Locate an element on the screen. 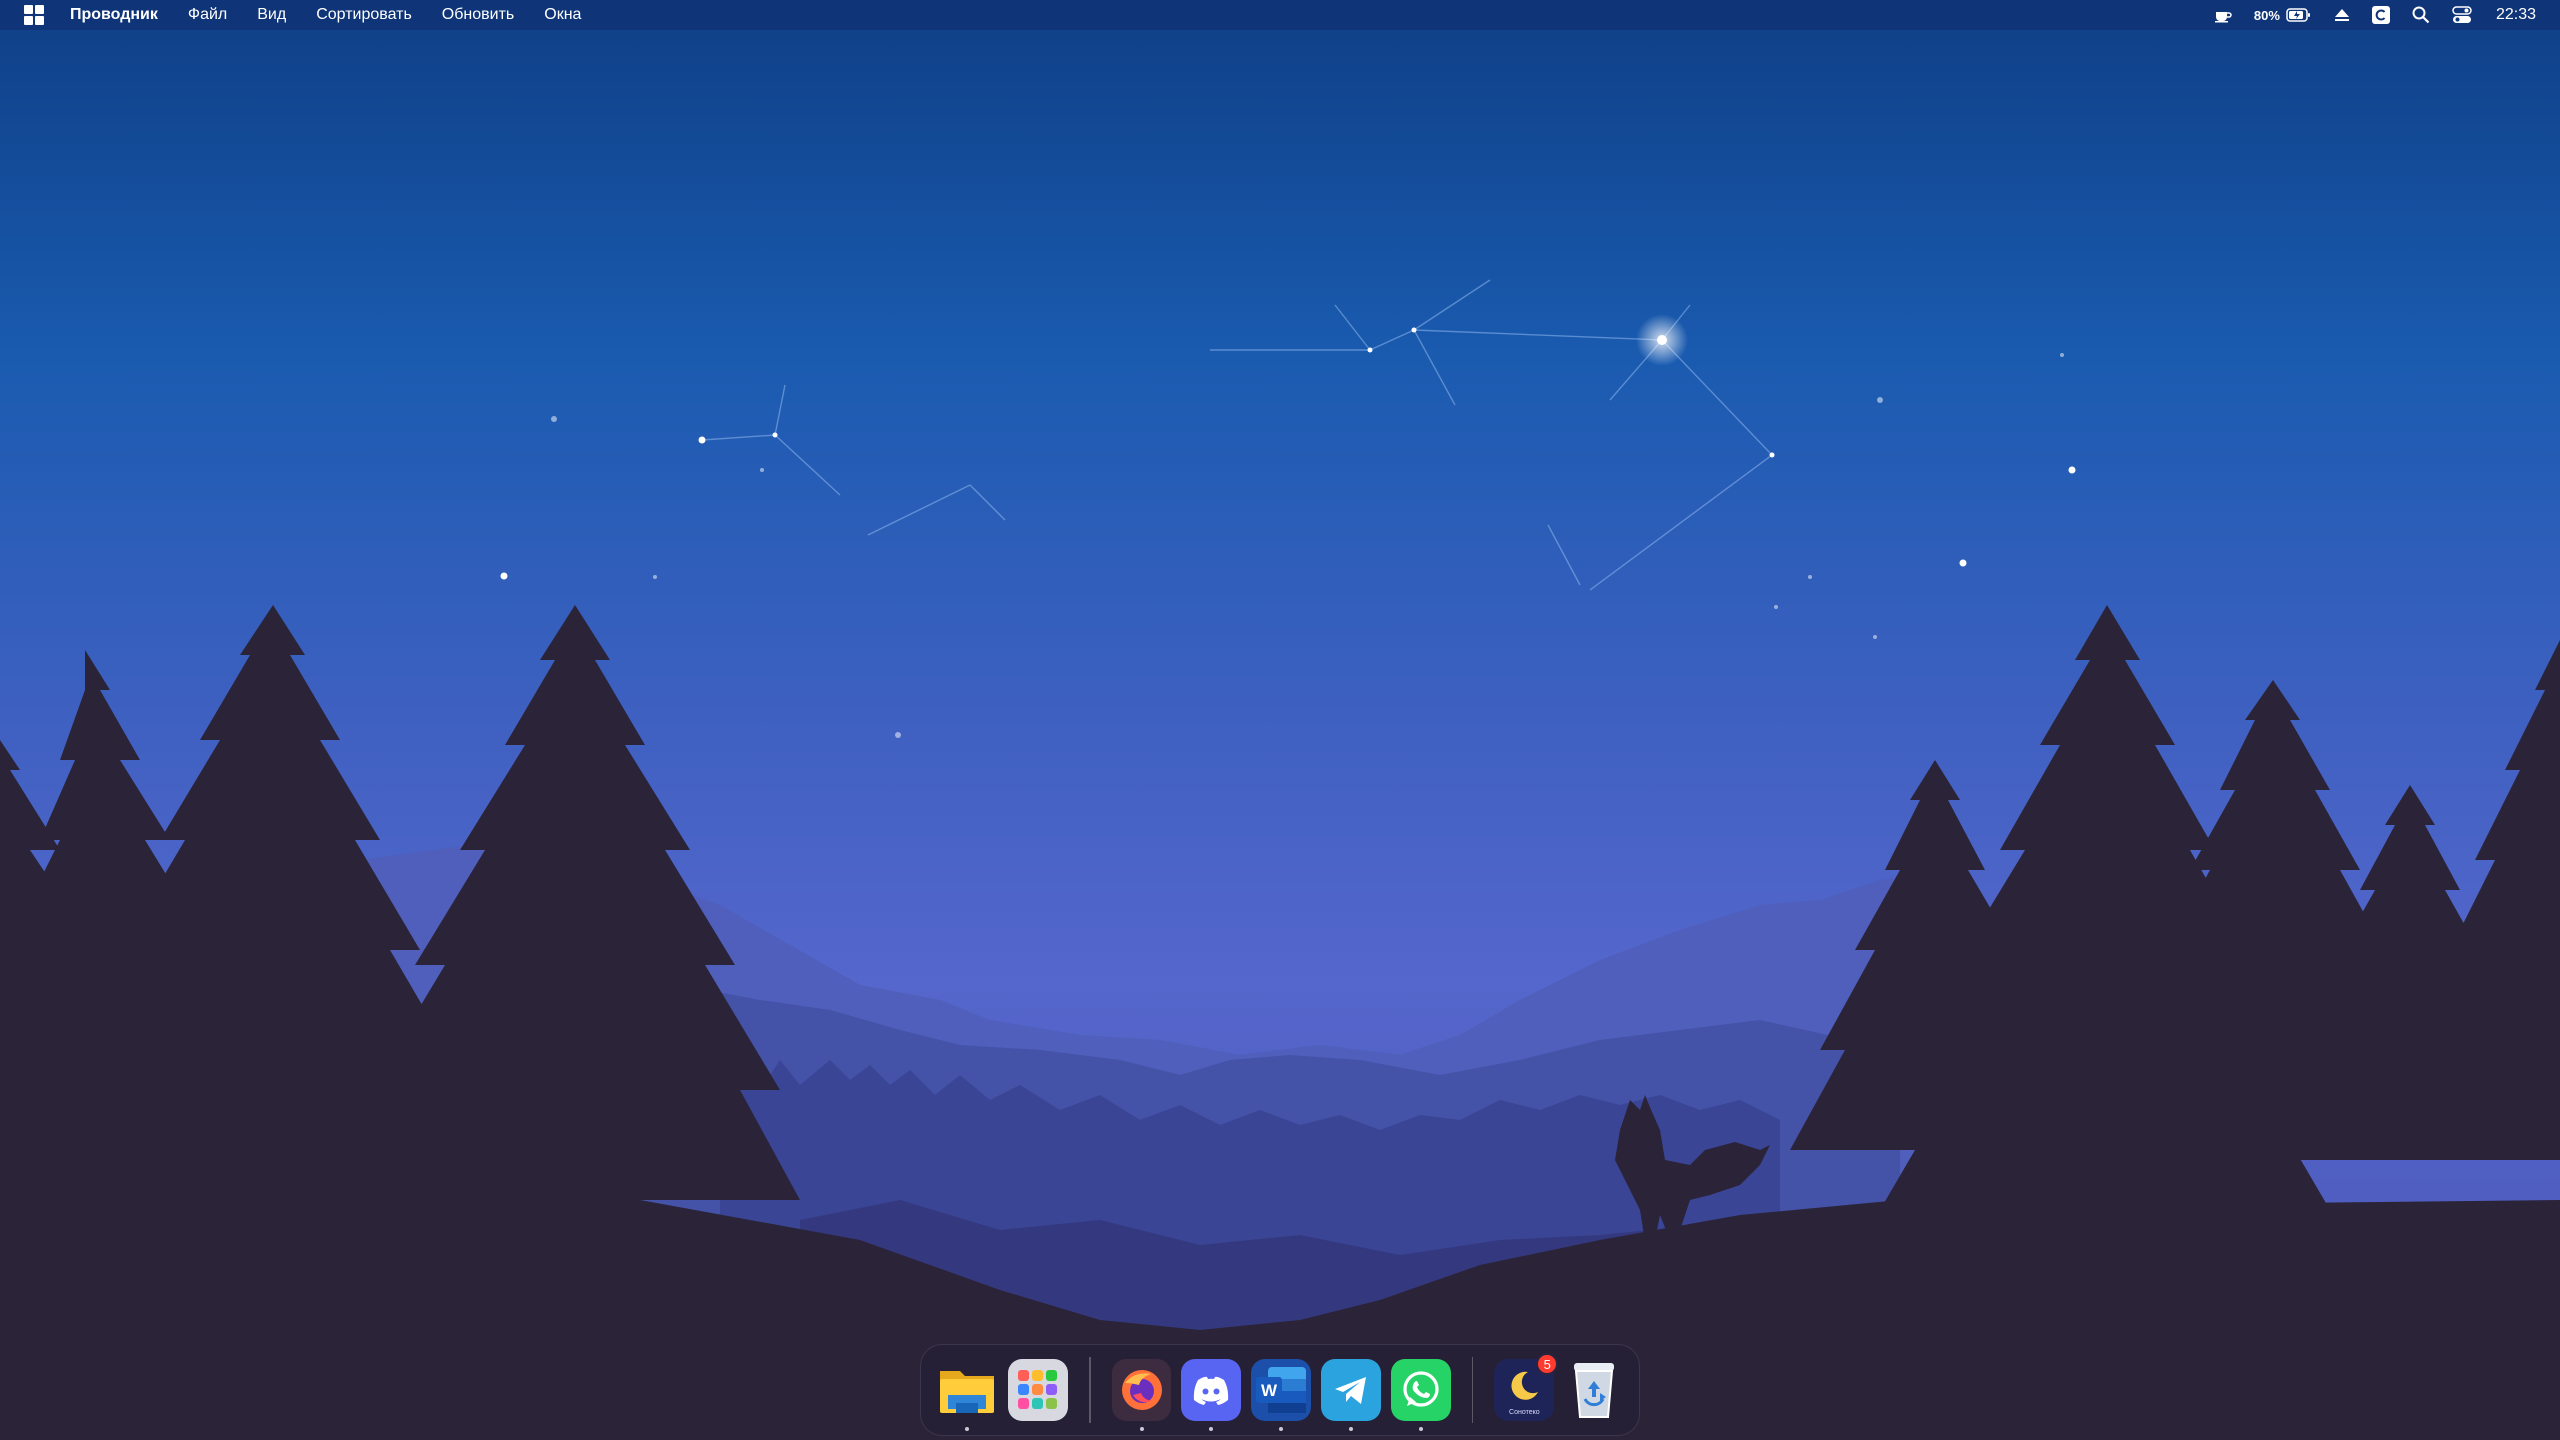 This screenshot has width=2560, height=1440. dock-telegram is located at coordinates (1350, 1395).